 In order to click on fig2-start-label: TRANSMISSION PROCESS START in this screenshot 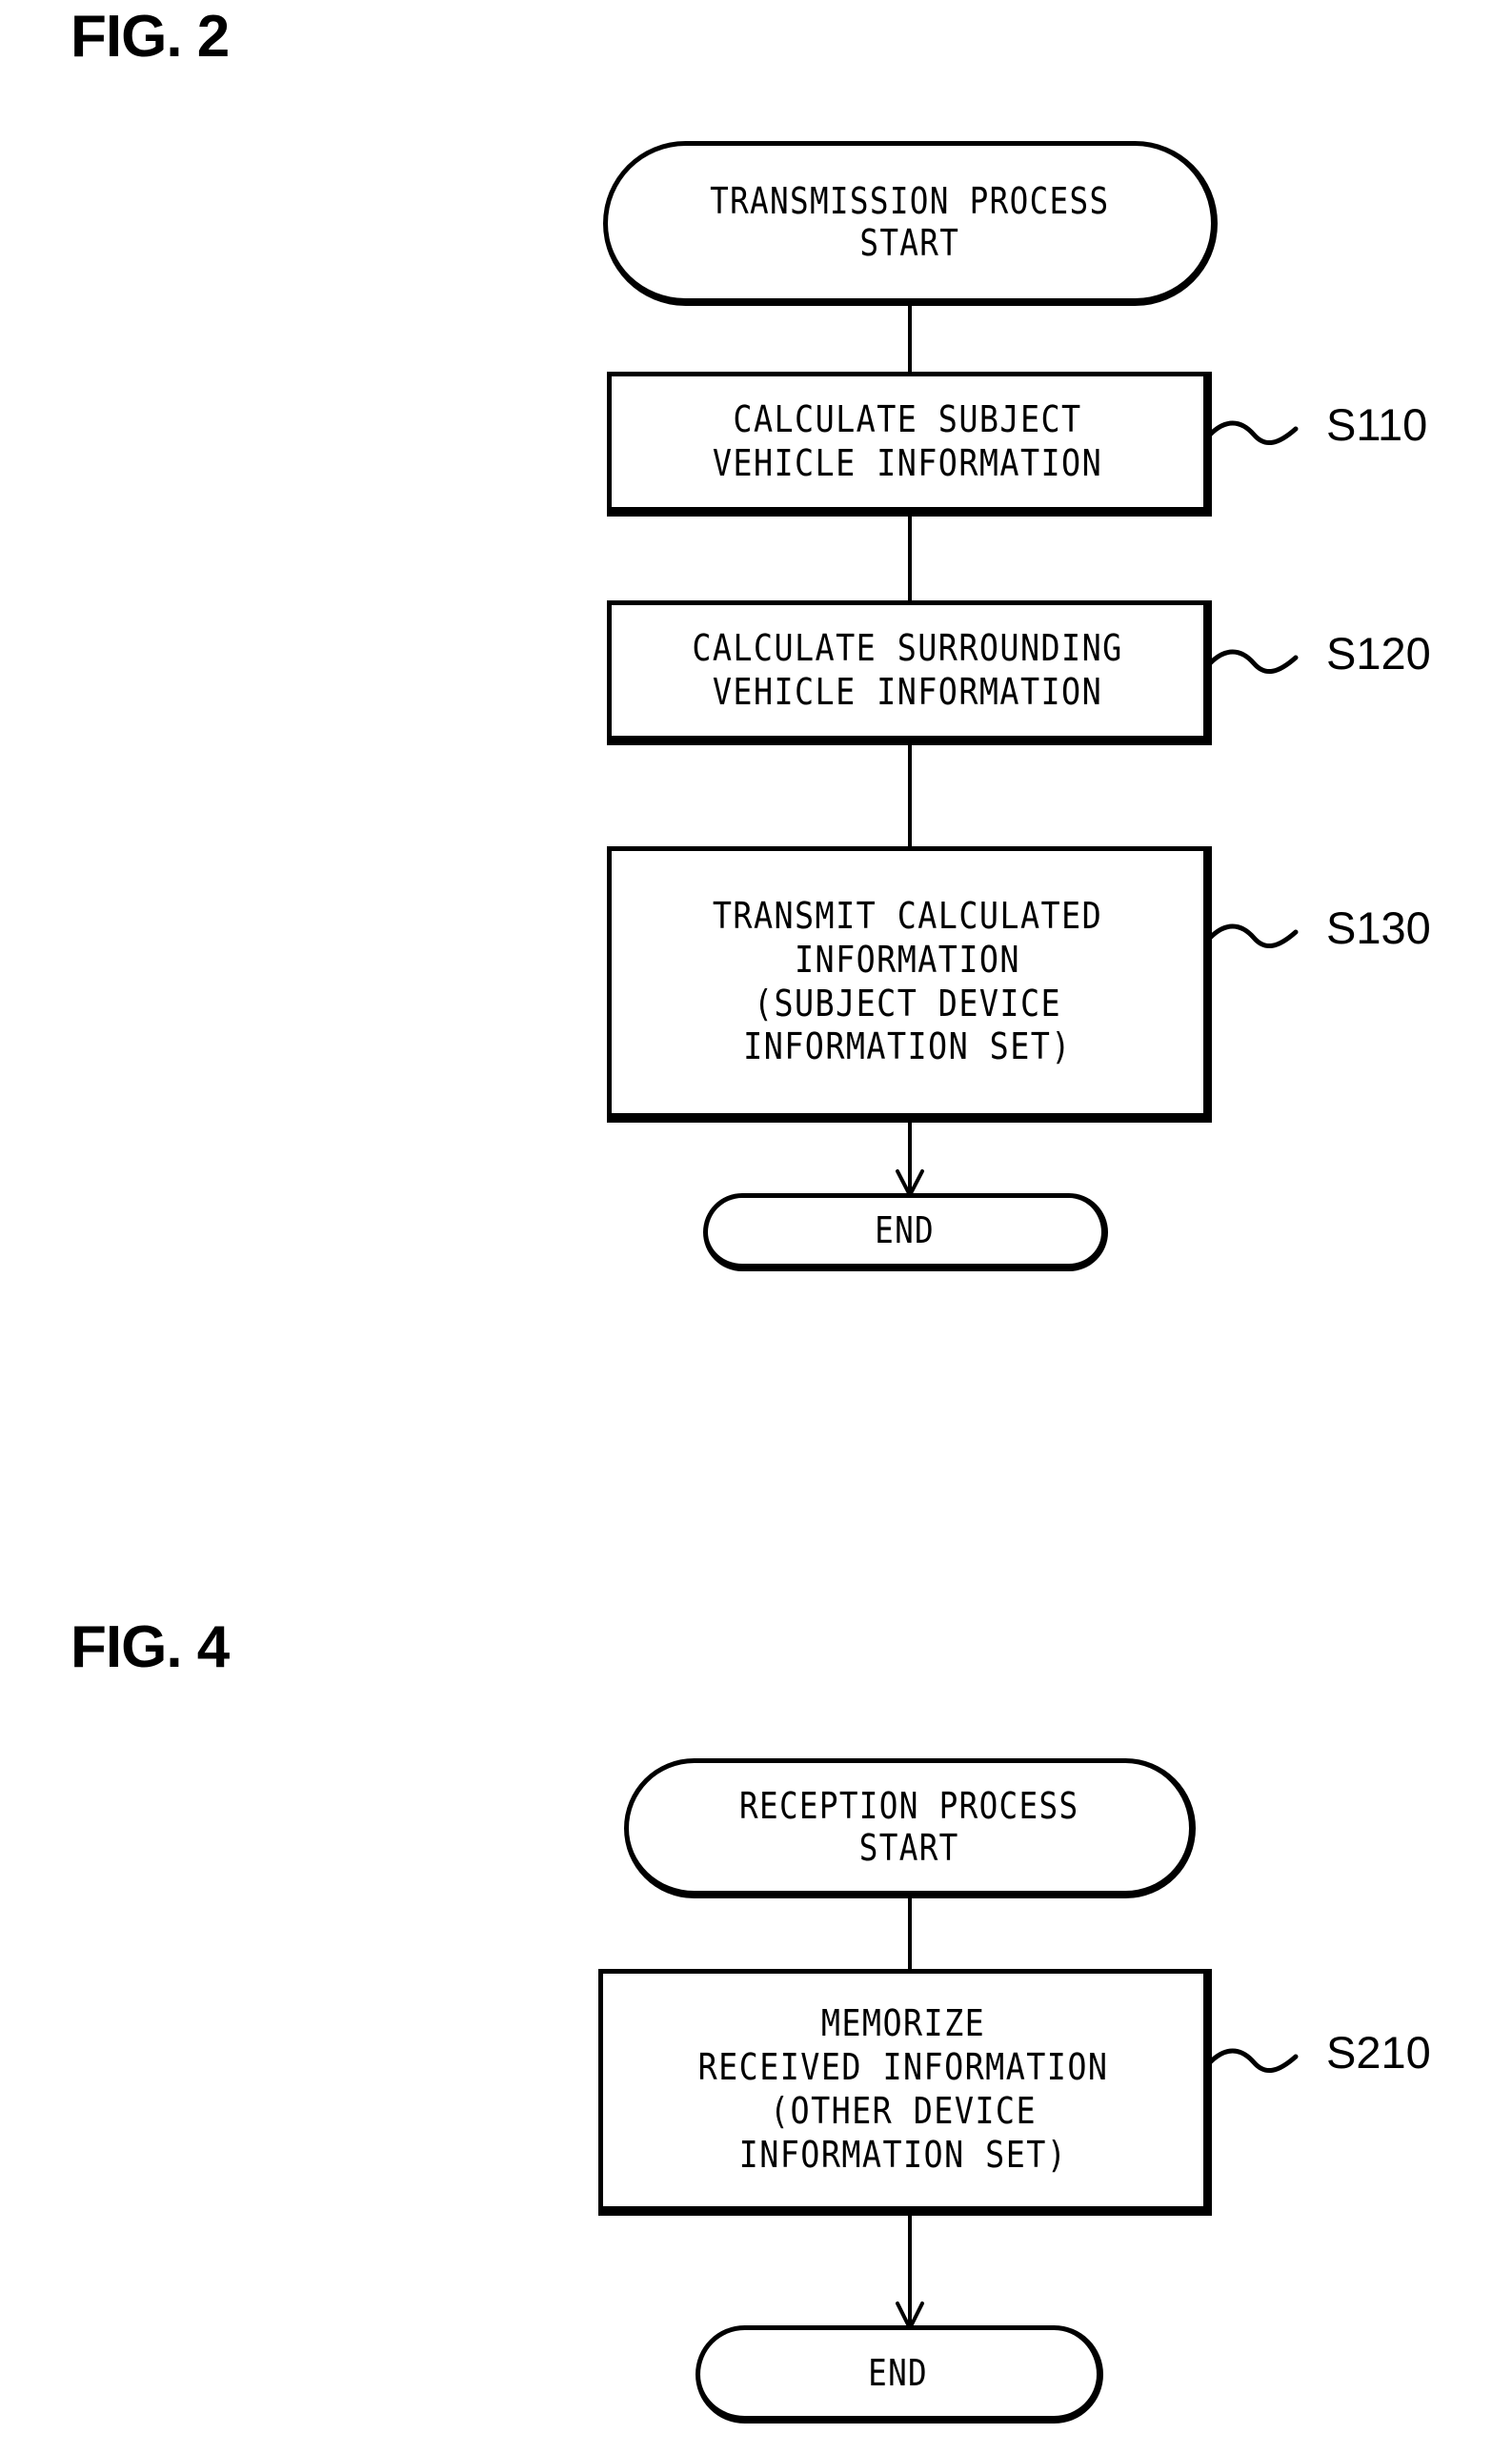, I will do `click(909, 221)`.